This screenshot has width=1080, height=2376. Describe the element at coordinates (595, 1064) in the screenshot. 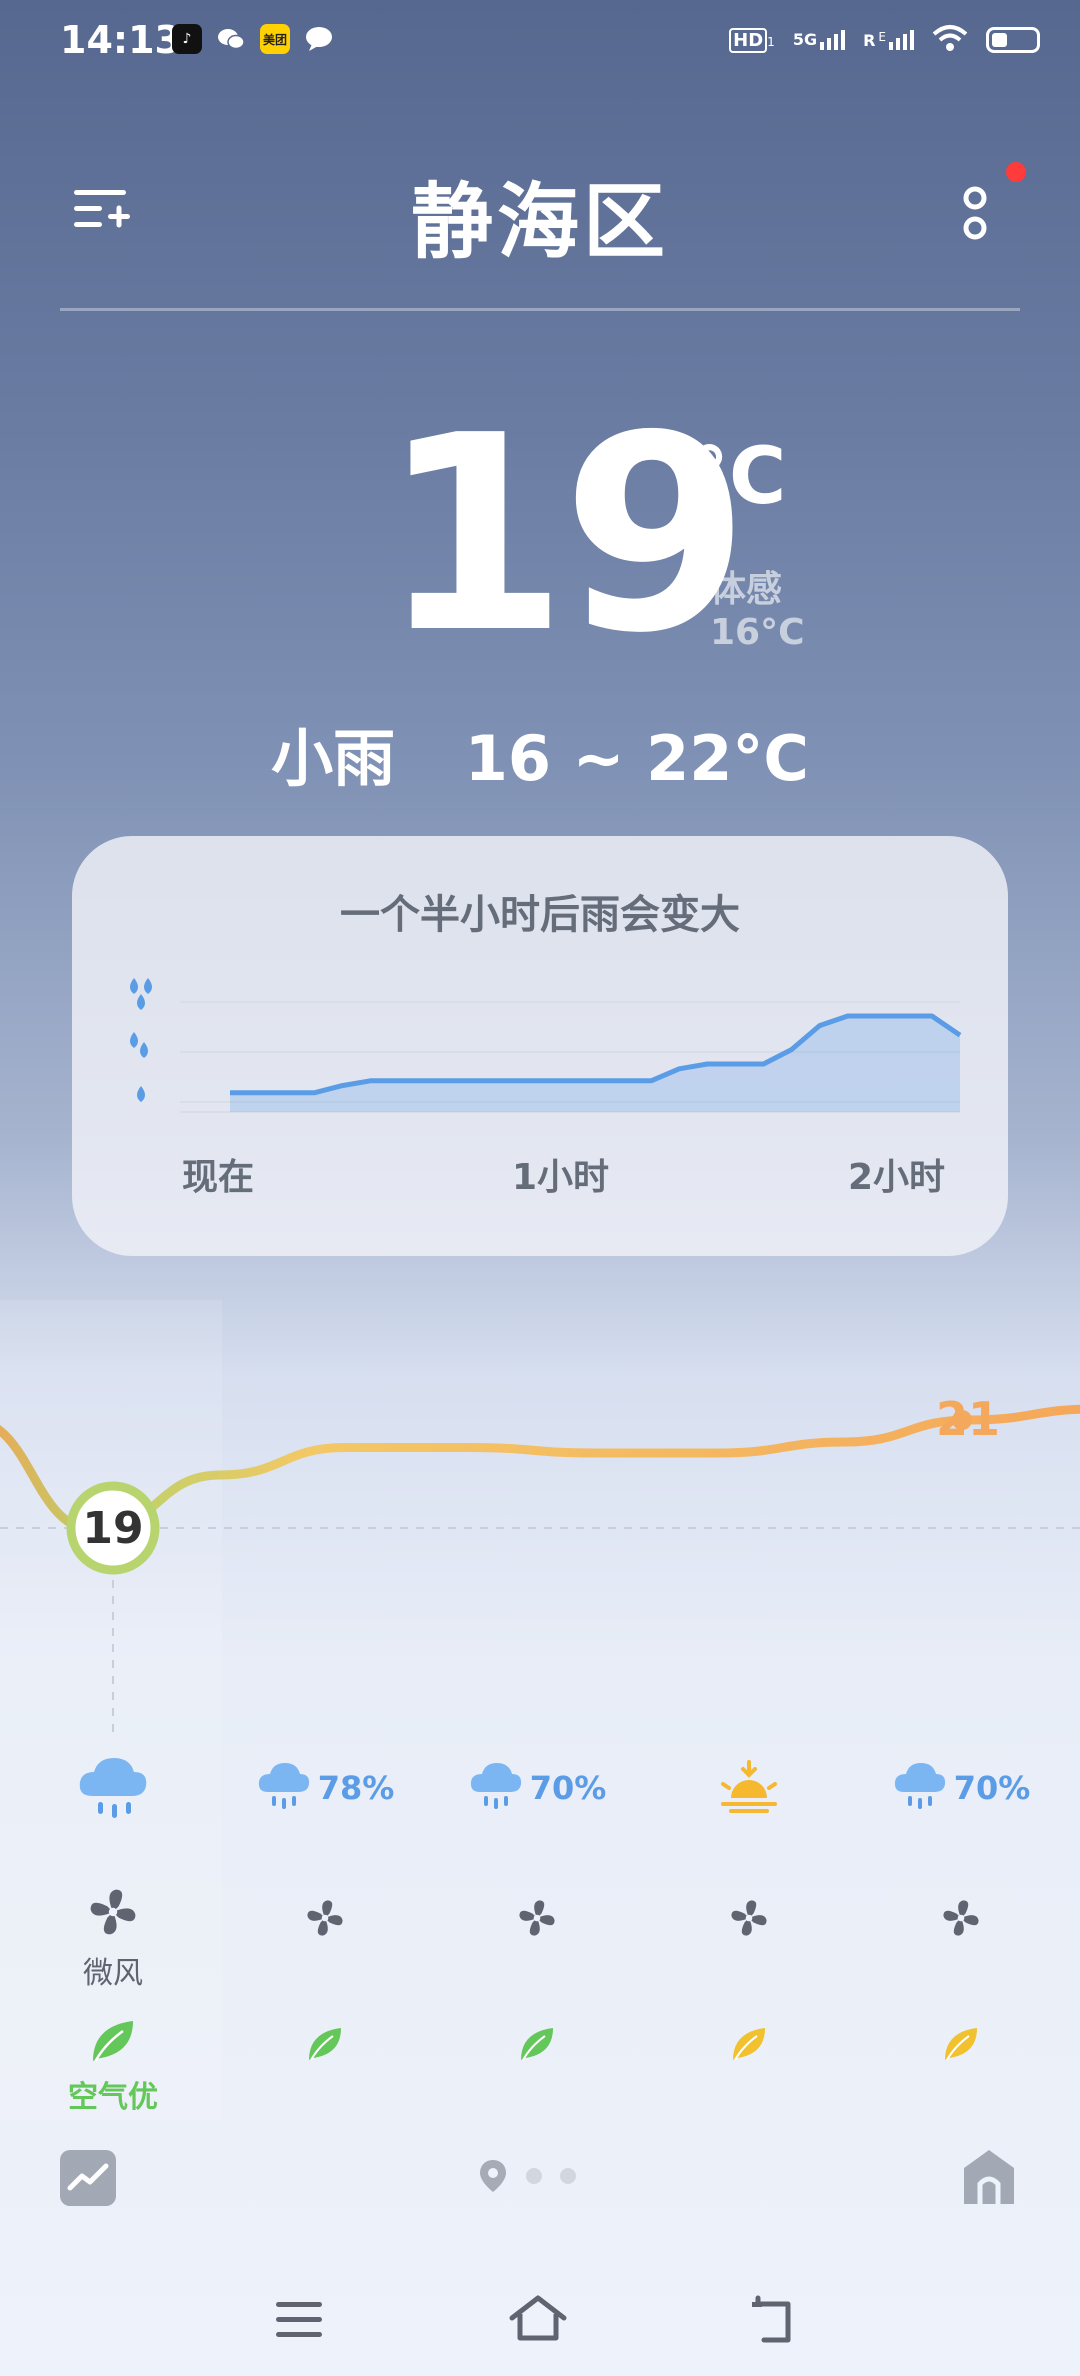

I see `precip-area` at that location.